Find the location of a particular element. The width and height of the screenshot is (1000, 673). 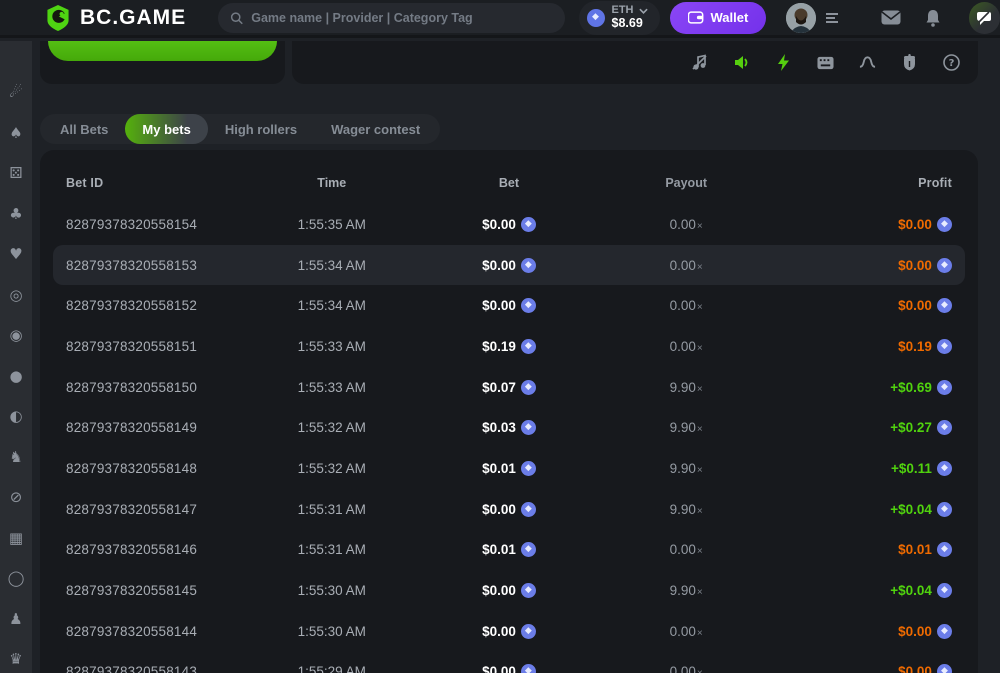

col-header-time: Time is located at coordinates (332, 183).